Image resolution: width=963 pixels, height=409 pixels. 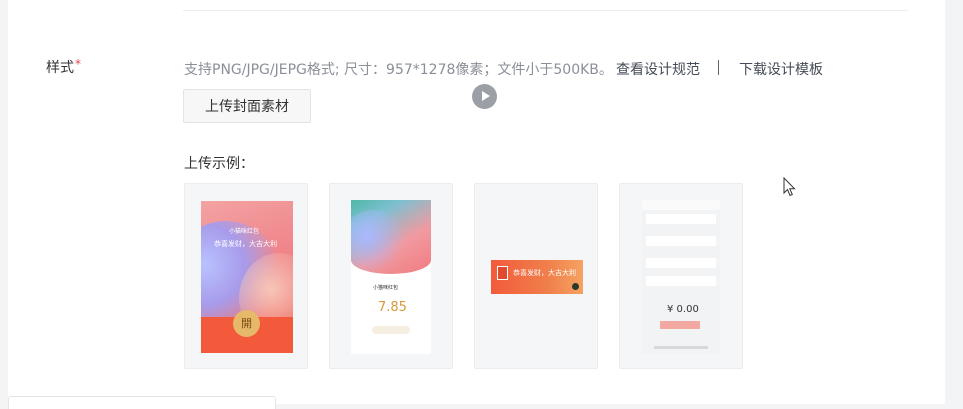 I want to click on page-gutter, so click(x=954, y=202).